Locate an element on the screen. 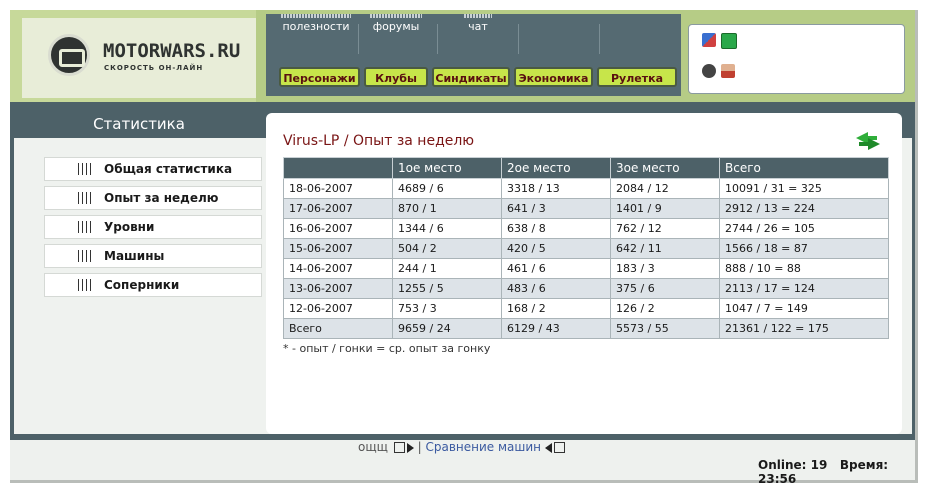 The width and height of the screenshot is (930, 491). expand-icon is located at coordinates (399, 447).